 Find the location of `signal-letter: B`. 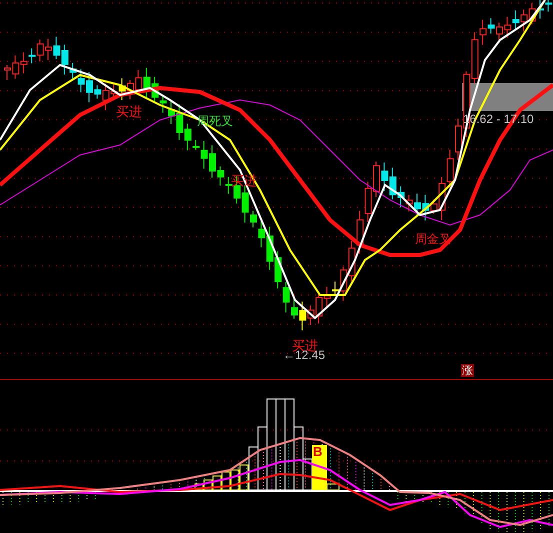

signal-letter: B is located at coordinates (317, 451).